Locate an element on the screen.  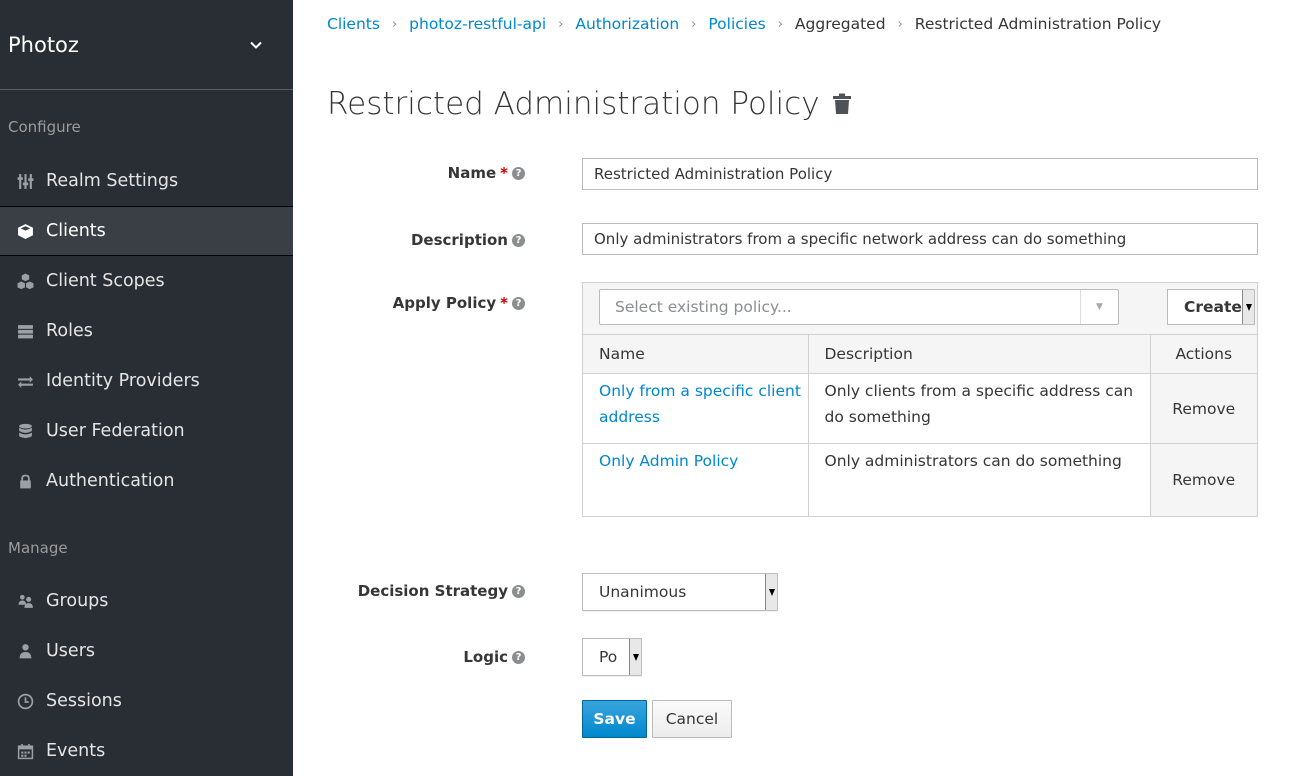
decision-strategy-value: Unanimous is located at coordinates (643, 592).